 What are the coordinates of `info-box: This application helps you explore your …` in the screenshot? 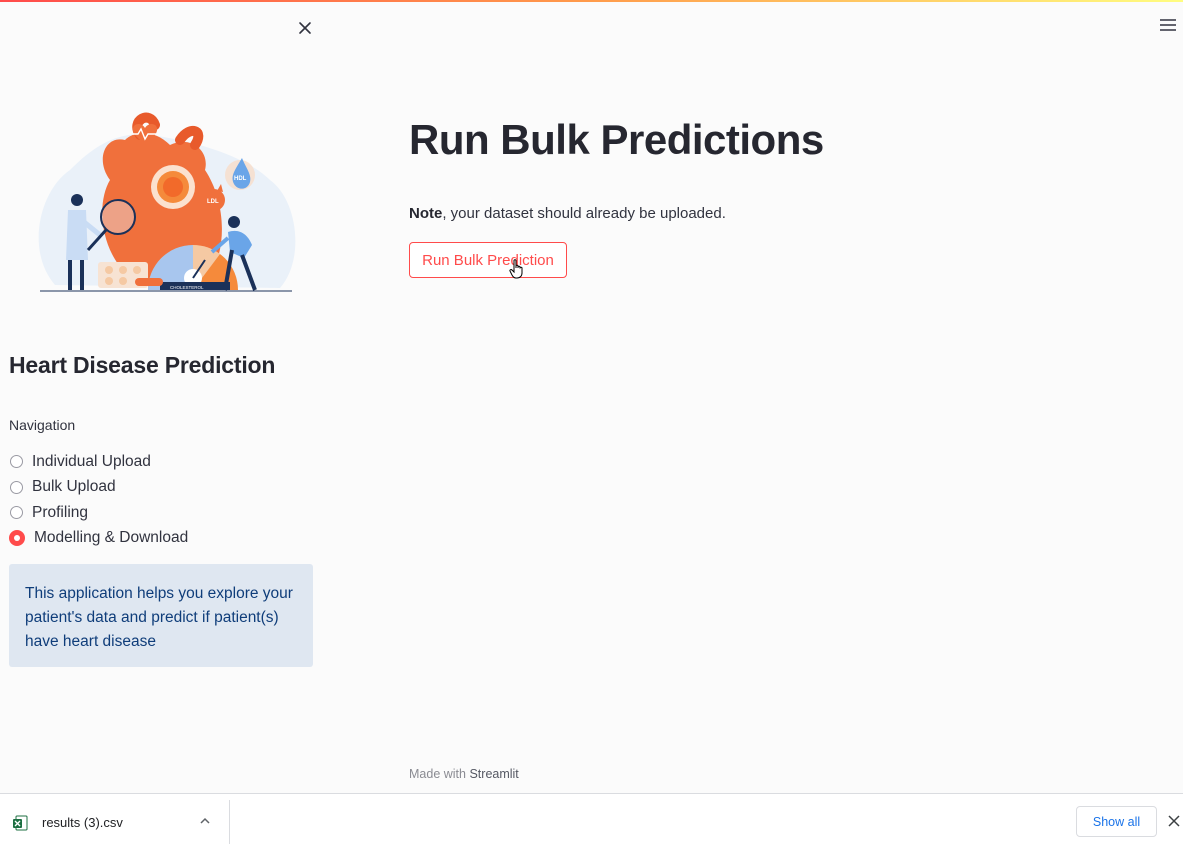 It's located at (161, 615).